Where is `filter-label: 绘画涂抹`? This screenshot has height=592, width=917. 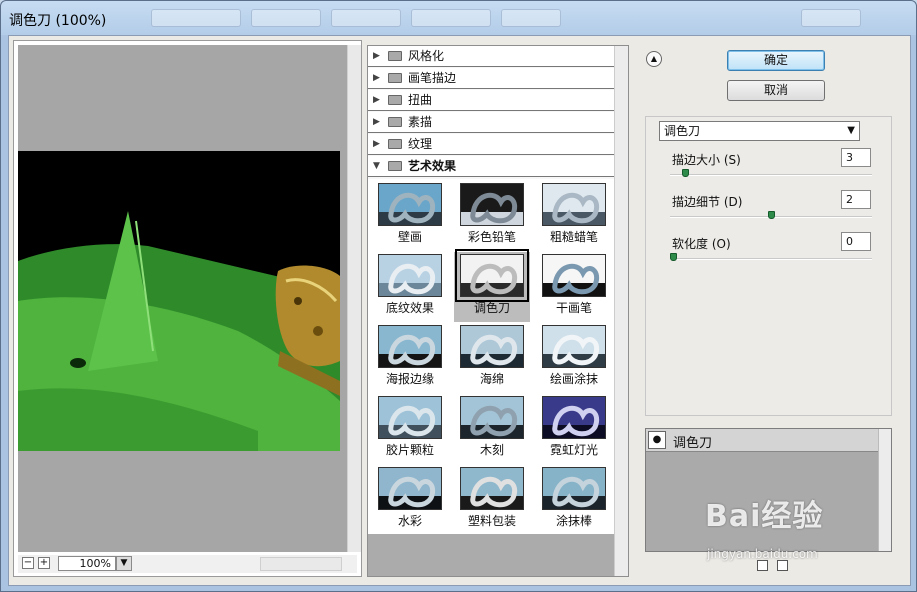 filter-label: 绘画涂抹 is located at coordinates (573, 379).